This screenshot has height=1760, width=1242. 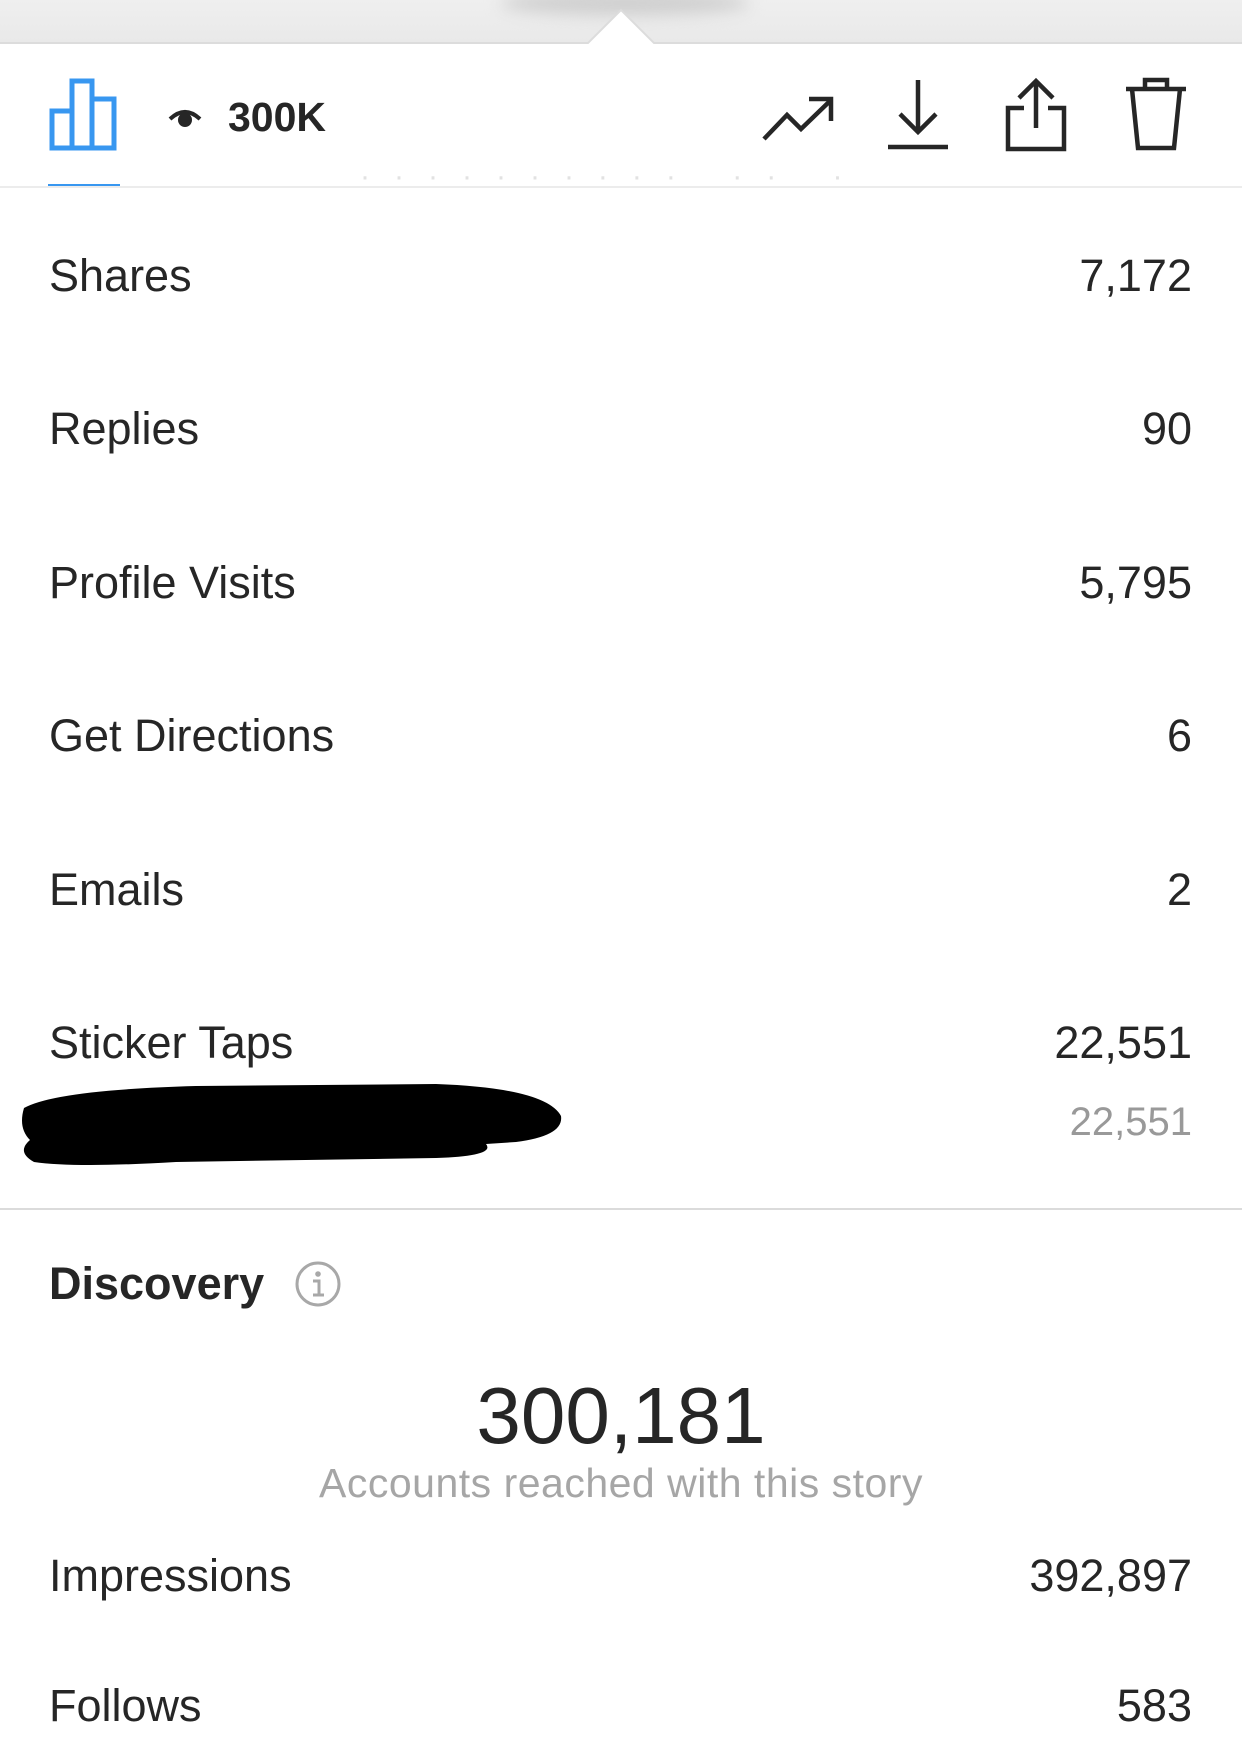 I want to click on accounts-reached-value: 300,181, so click(x=621, y=1415).